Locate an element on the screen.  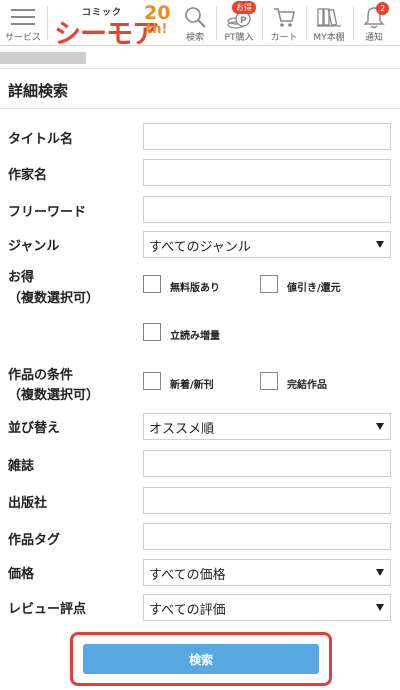
magazine-label: 雑誌 is located at coordinates (21, 466).